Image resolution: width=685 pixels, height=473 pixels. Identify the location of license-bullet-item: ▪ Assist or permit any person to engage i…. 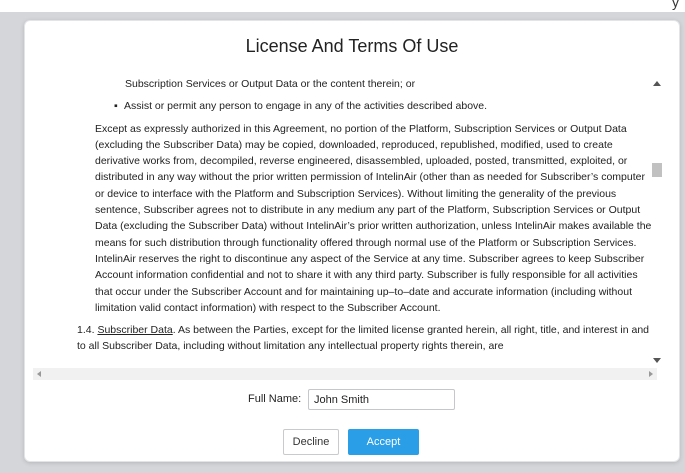
(355, 106).